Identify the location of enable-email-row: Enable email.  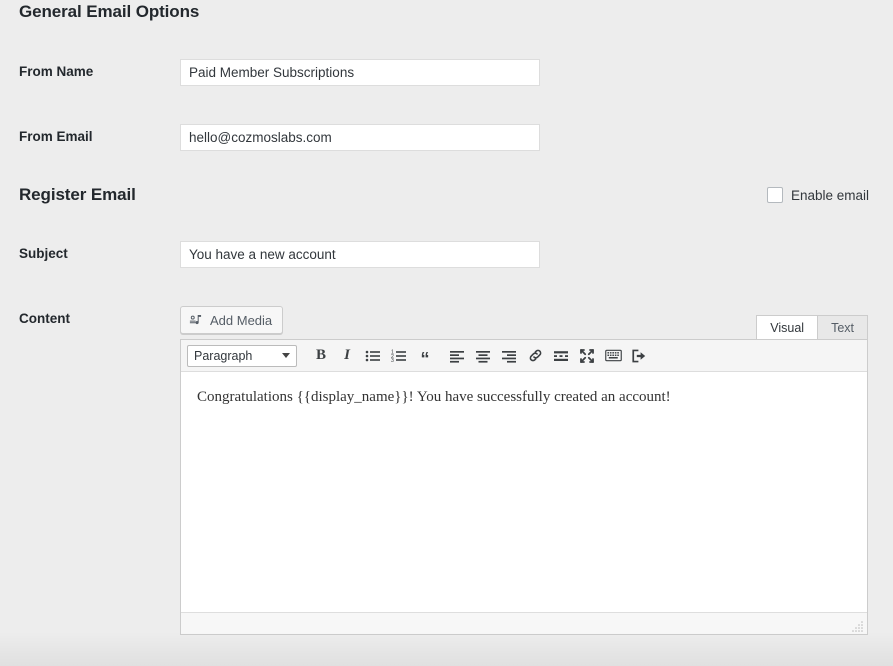
(817, 195).